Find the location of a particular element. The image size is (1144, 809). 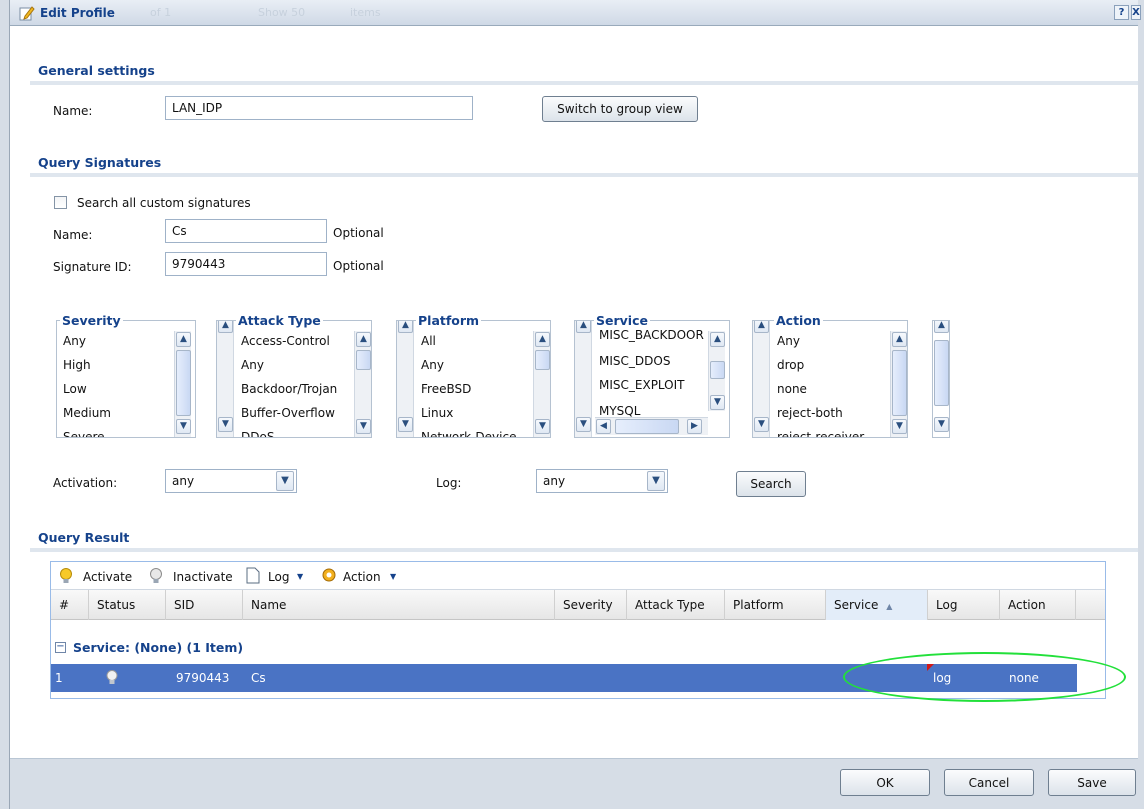

cancel-button: Cancel is located at coordinates (989, 782).